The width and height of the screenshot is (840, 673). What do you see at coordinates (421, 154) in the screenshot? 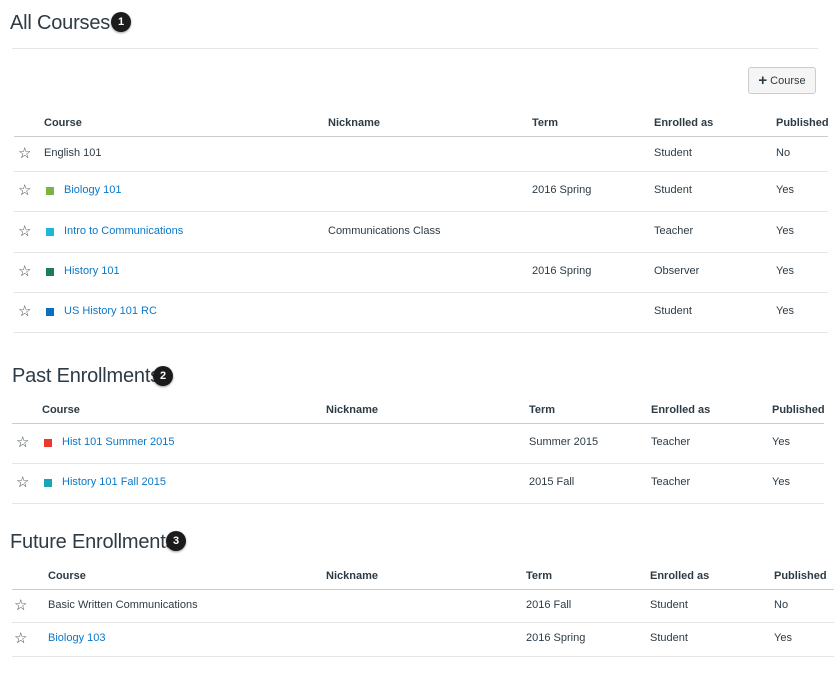
I see `table-row: ☆ English 101 Student No` at bounding box center [421, 154].